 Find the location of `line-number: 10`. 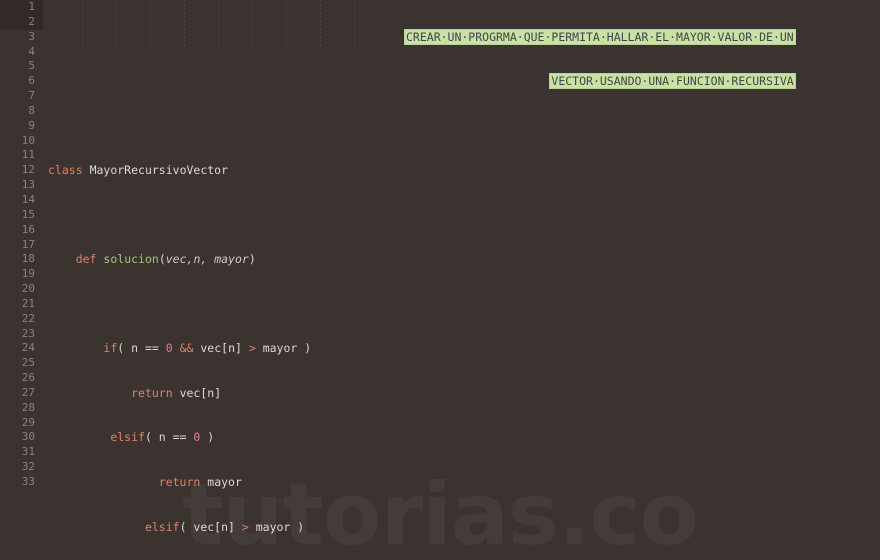

line-number: 10 is located at coordinates (28, 140).